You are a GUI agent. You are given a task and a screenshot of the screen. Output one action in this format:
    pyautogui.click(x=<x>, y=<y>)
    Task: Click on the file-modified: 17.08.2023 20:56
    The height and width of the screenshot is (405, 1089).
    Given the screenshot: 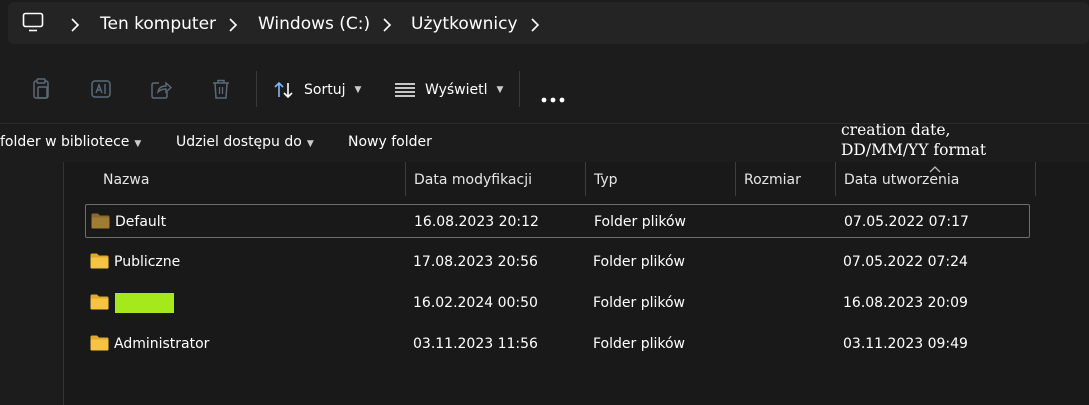 What is the action you would take?
    pyautogui.click(x=475, y=262)
    